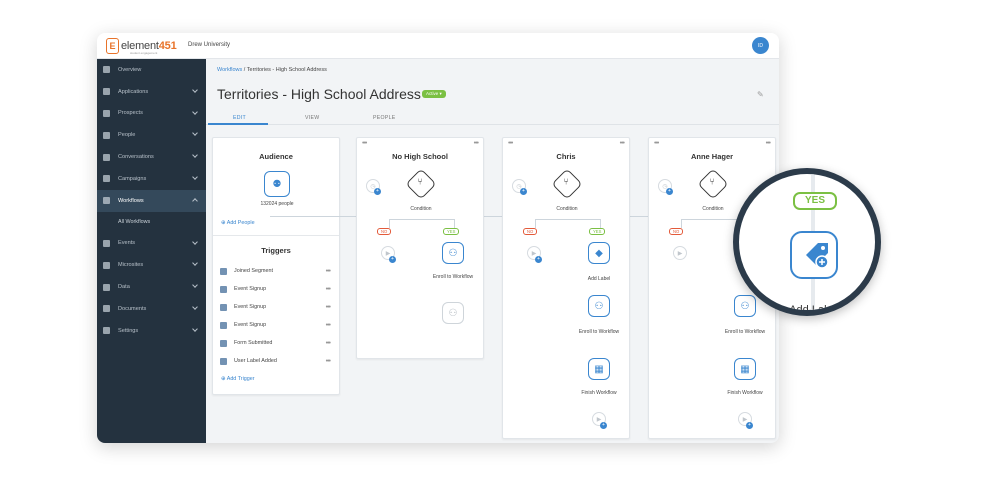  I want to click on calendar-icon, so click(223, 325).